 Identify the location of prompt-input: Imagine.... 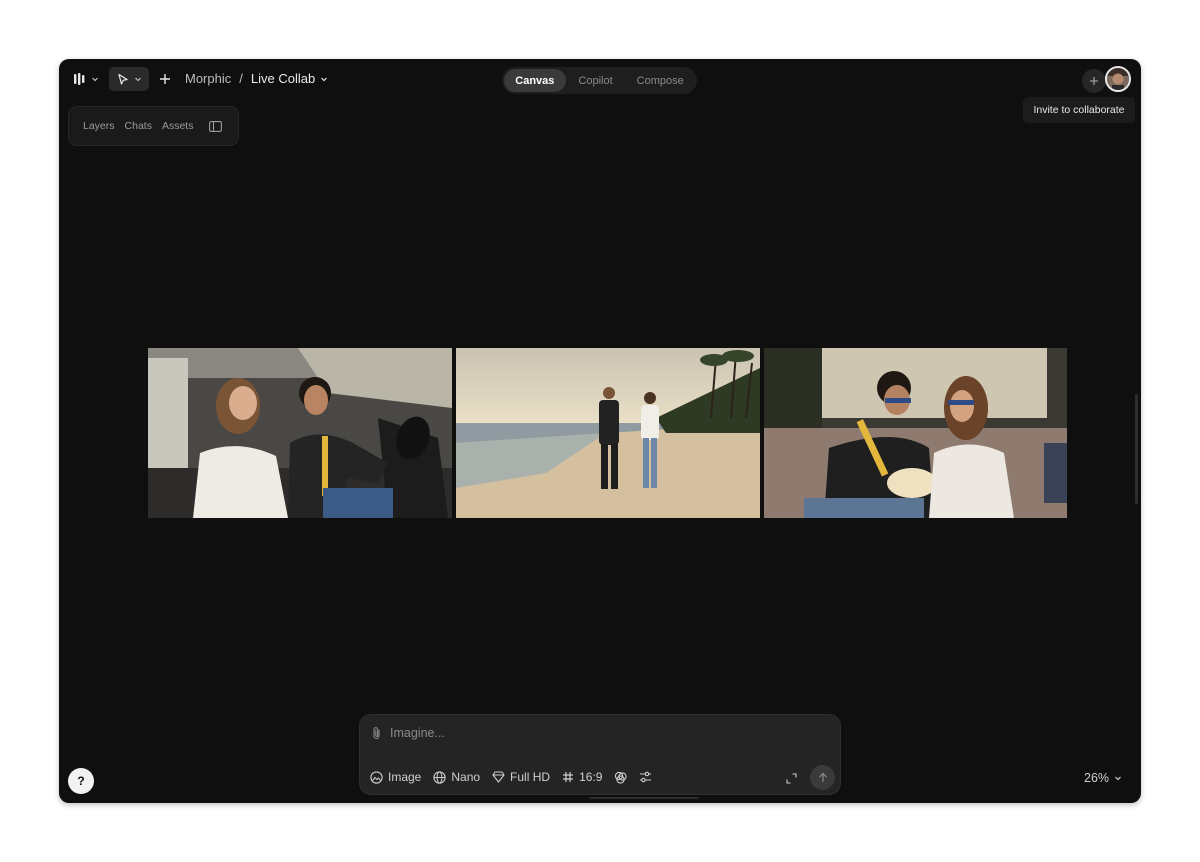
(417, 733).